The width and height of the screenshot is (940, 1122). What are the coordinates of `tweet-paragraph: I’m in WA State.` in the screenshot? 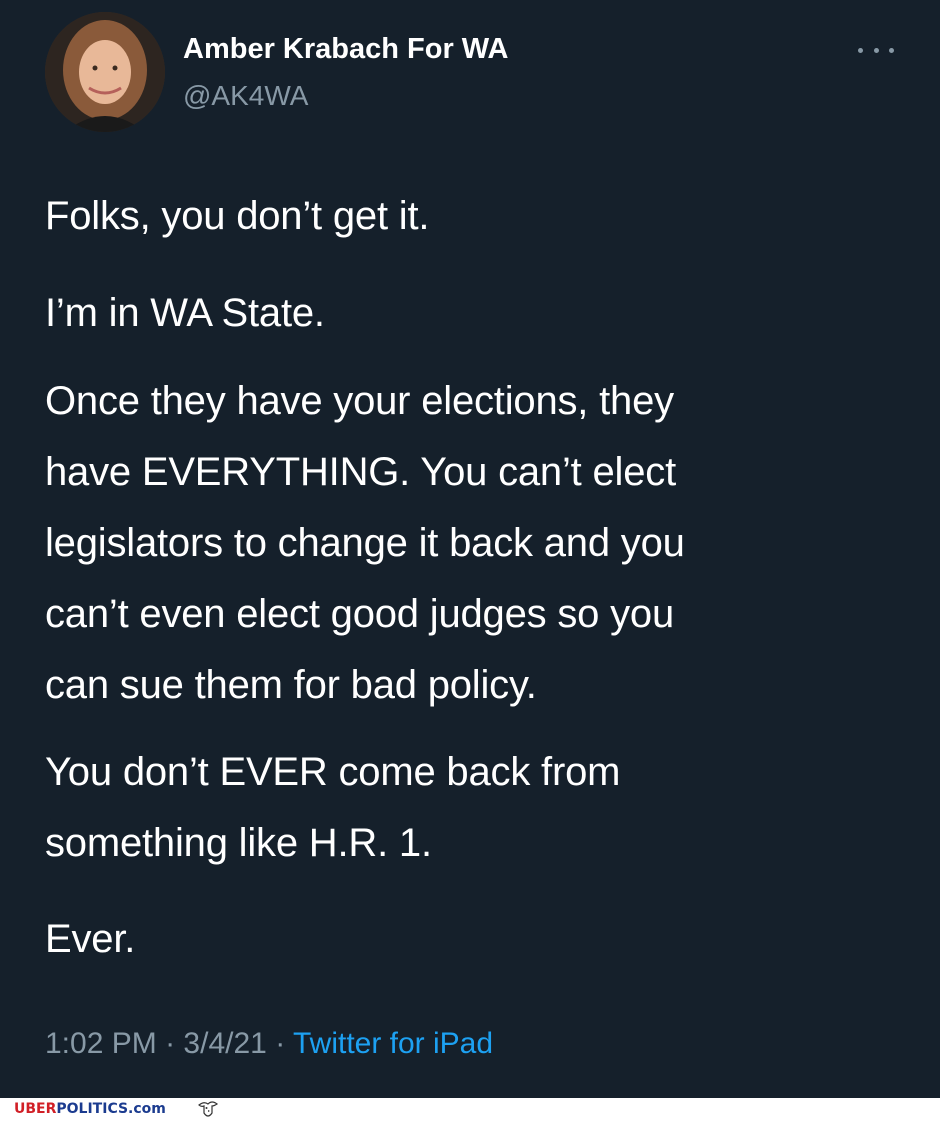 It's located at (185, 313).